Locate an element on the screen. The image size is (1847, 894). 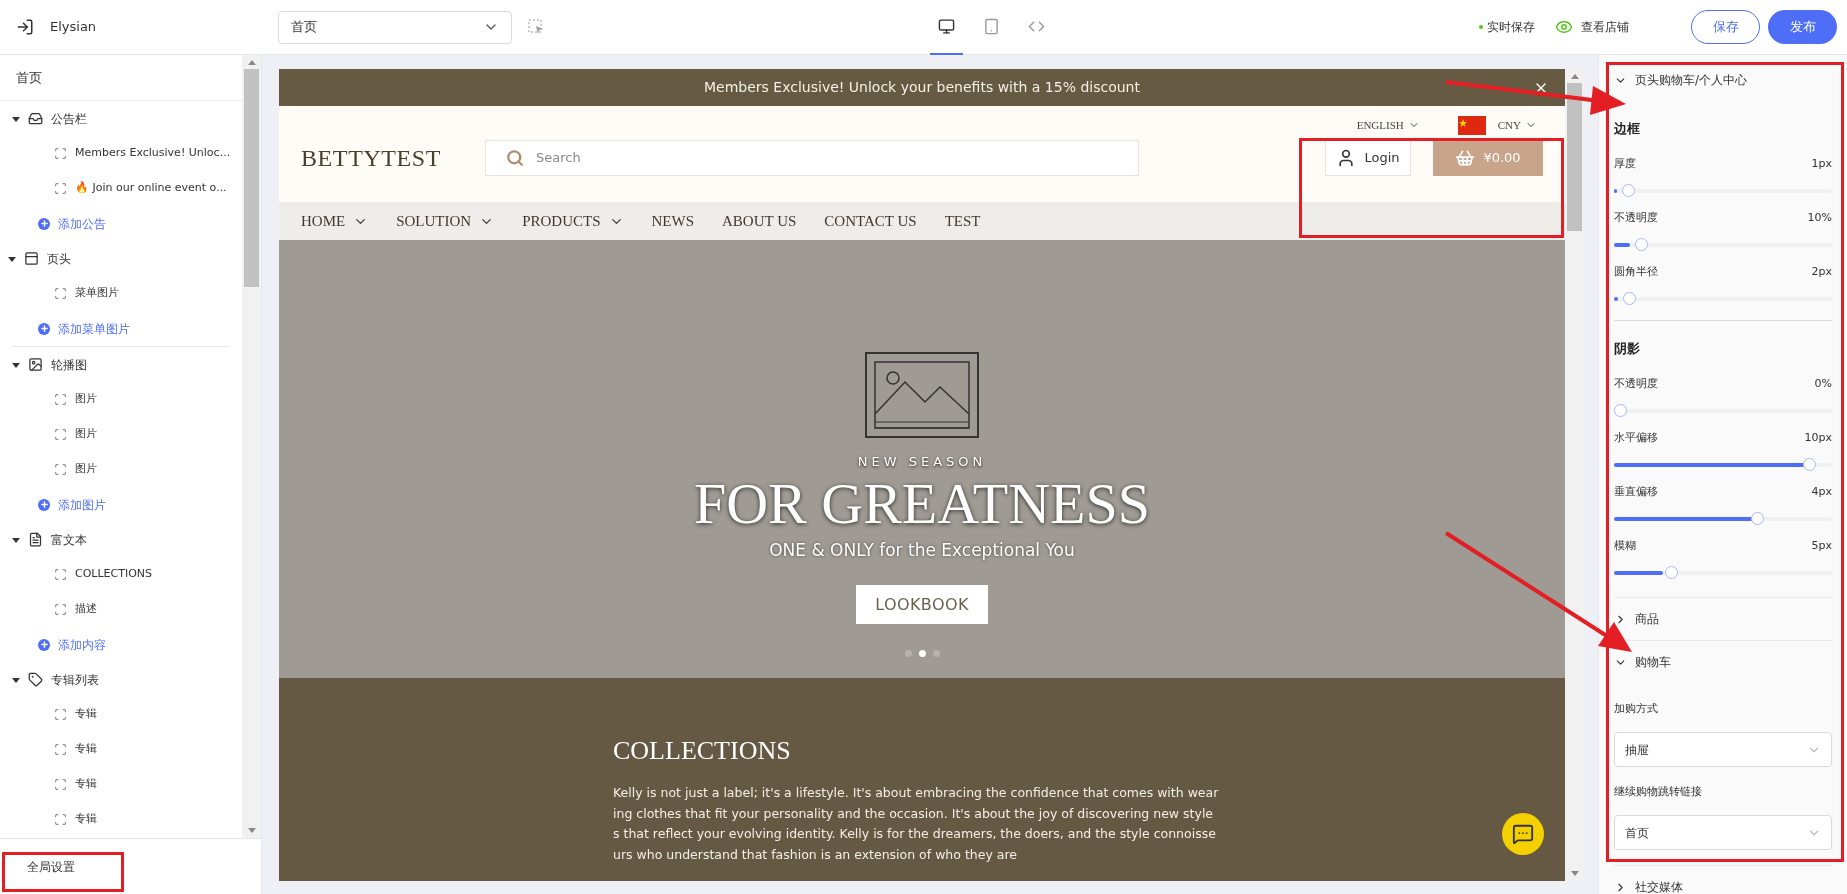
exit-icon is located at coordinates (25, 27).